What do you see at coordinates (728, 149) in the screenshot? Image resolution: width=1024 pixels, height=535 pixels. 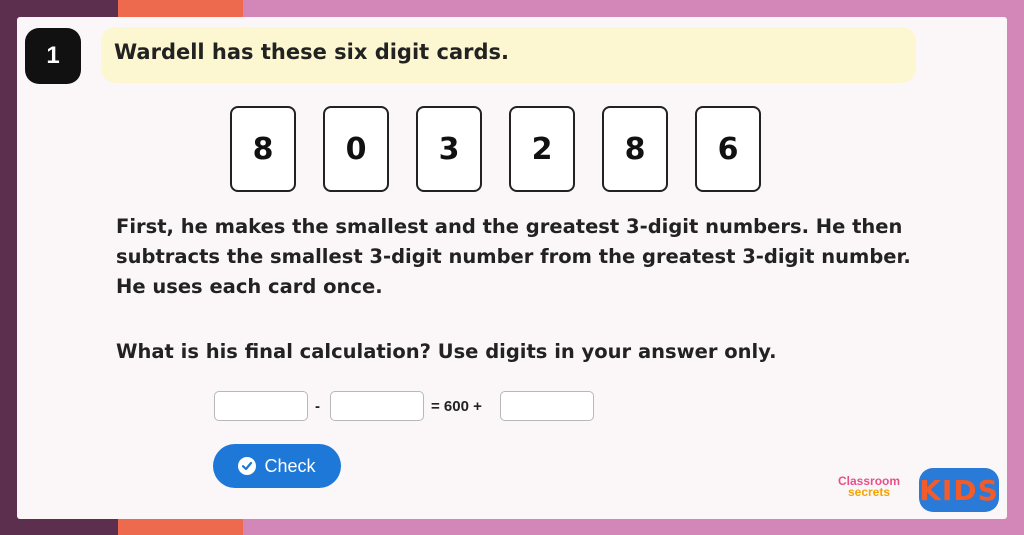 I see `digit-card: 6` at bounding box center [728, 149].